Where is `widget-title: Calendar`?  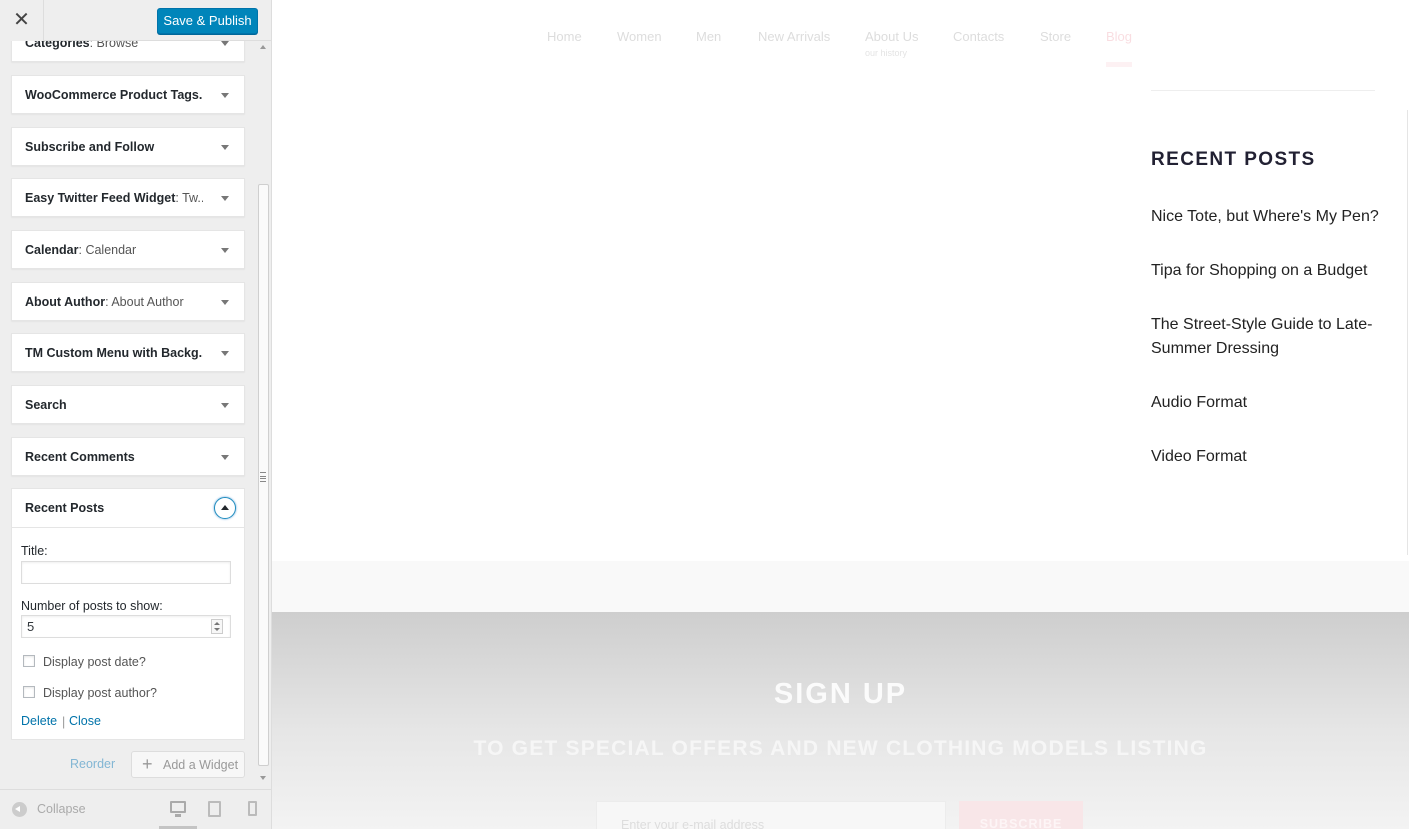 widget-title: Calendar is located at coordinates (81, 250).